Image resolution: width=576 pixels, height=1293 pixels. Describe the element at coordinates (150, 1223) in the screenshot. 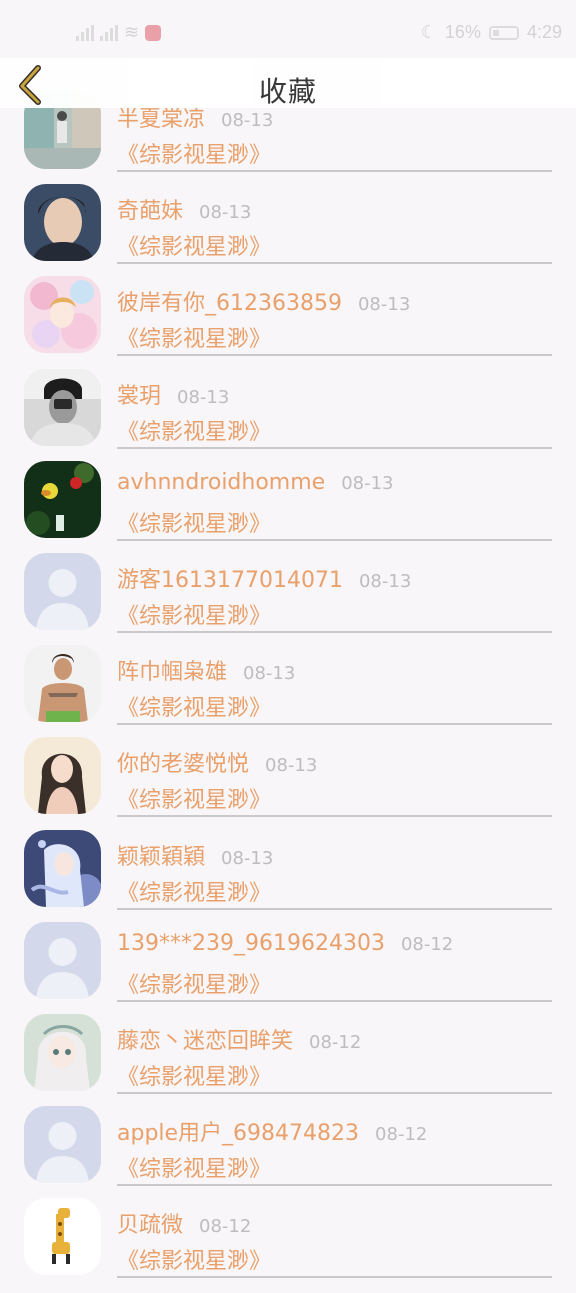

I see `user-name: 贝疏微` at that location.